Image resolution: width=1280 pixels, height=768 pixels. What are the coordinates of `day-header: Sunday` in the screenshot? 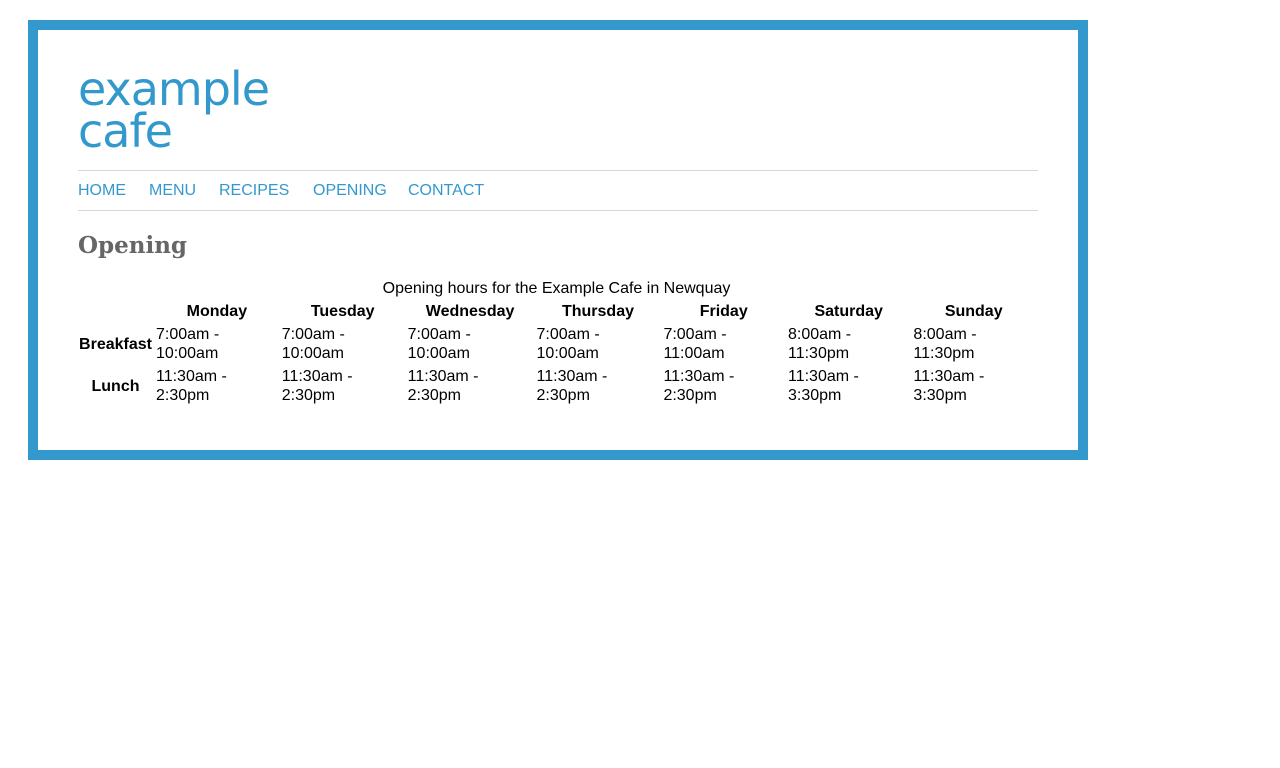 It's located at (973, 311).